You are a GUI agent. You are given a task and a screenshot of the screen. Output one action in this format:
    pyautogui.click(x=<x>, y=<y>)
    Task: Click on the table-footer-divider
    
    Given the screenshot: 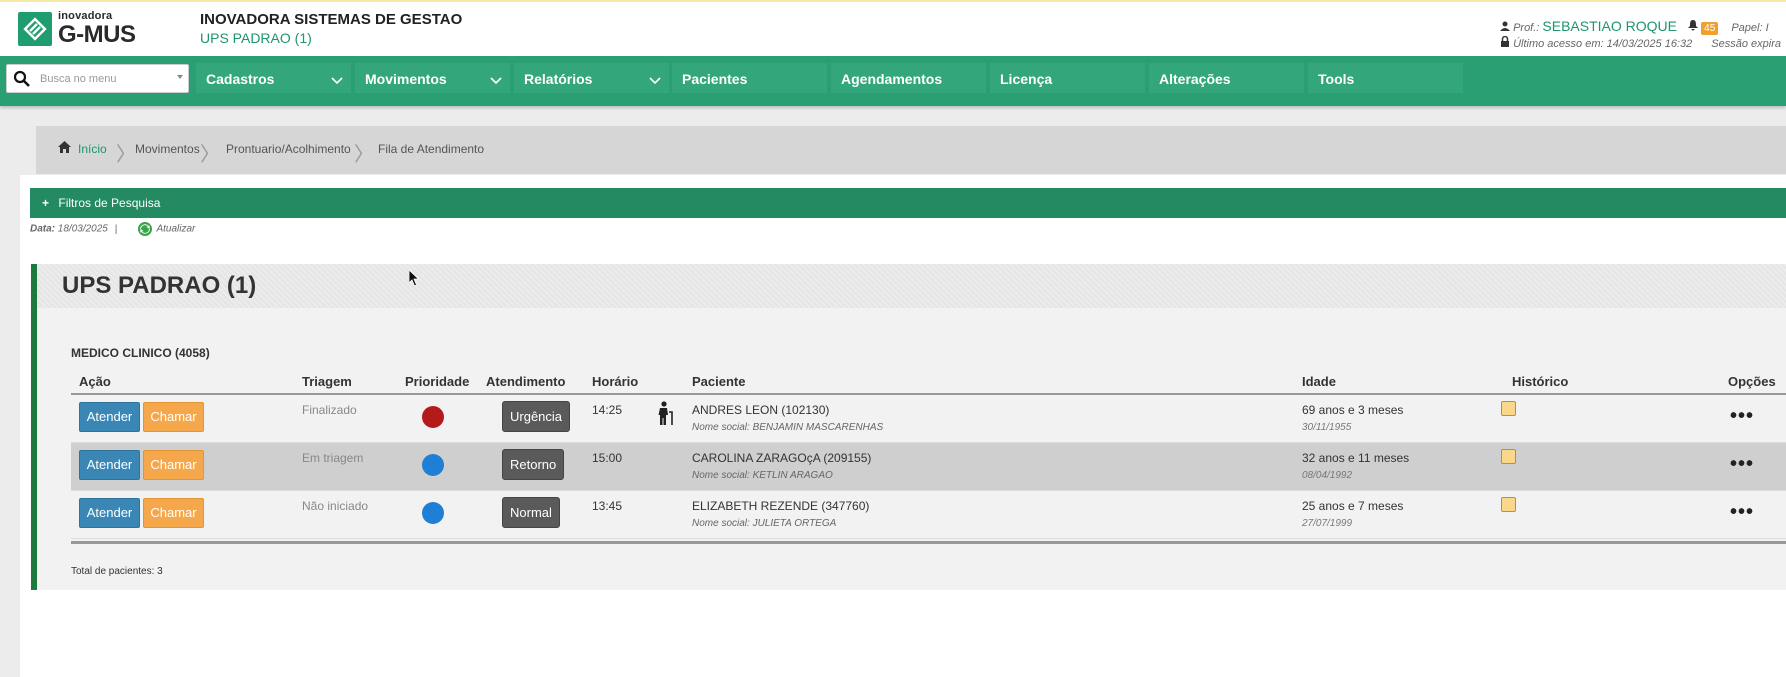 What is the action you would take?
    pyautogui.click(x=928, y=542)
    